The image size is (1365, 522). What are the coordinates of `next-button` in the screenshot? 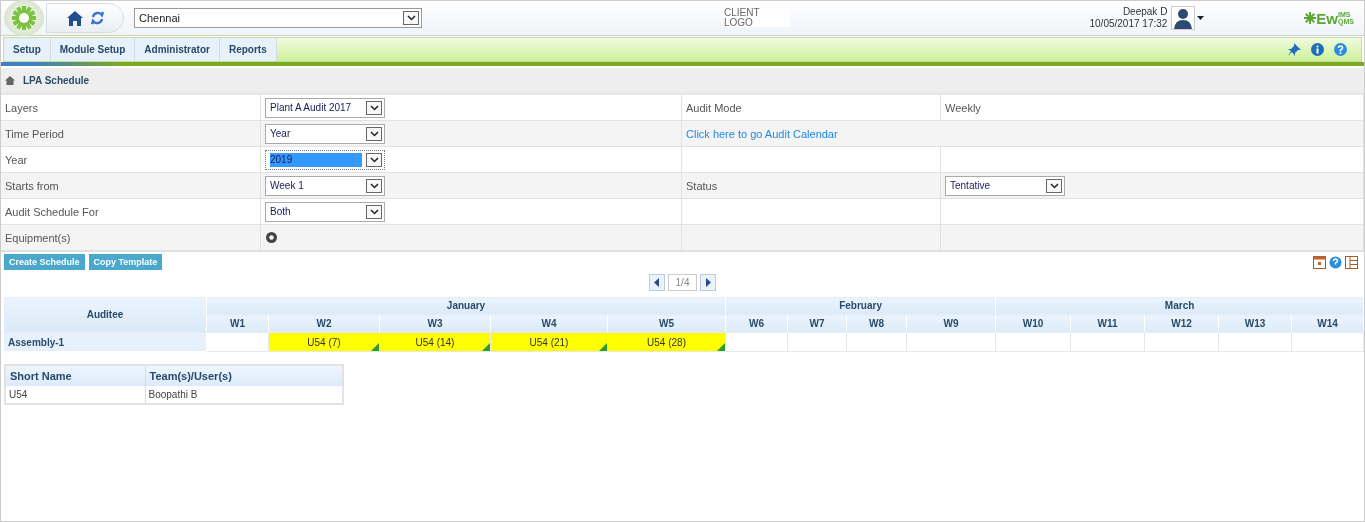 It's located at (708, 282).